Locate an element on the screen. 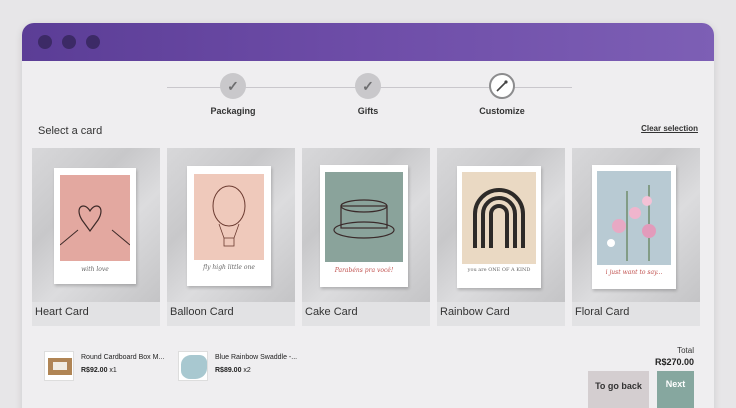 Image resolution: width=736 pixels, height=408 pixels. card-photo: Parabéns pra você! is located at coordinates (366, 225).